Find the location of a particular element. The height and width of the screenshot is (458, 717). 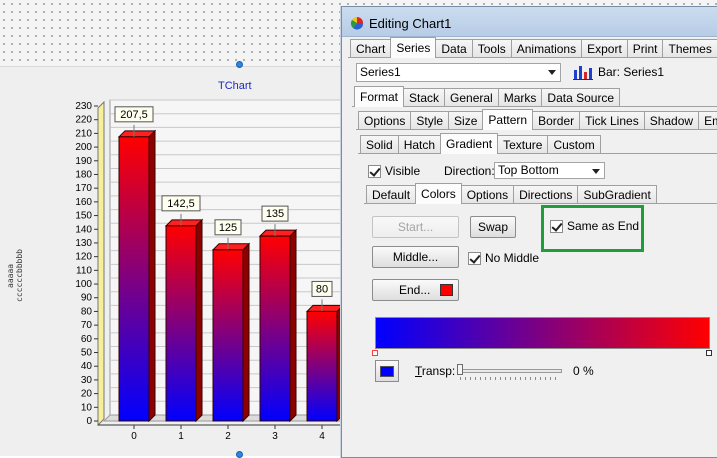

x-tick-label: 4 is located at coordinates (322, 436).